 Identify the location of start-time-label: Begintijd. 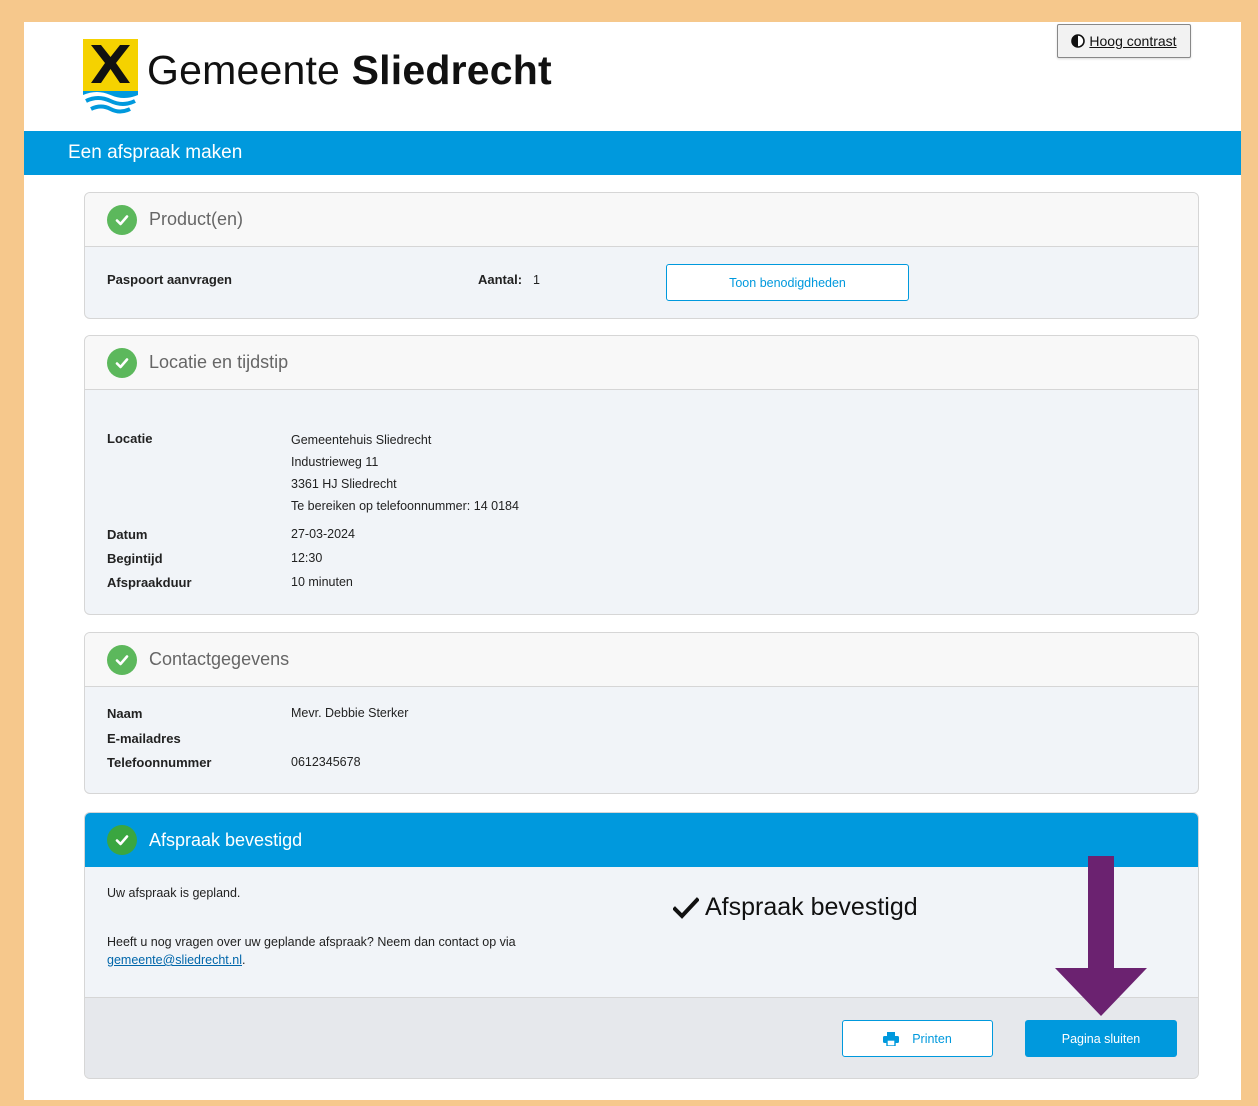
(135, 558).